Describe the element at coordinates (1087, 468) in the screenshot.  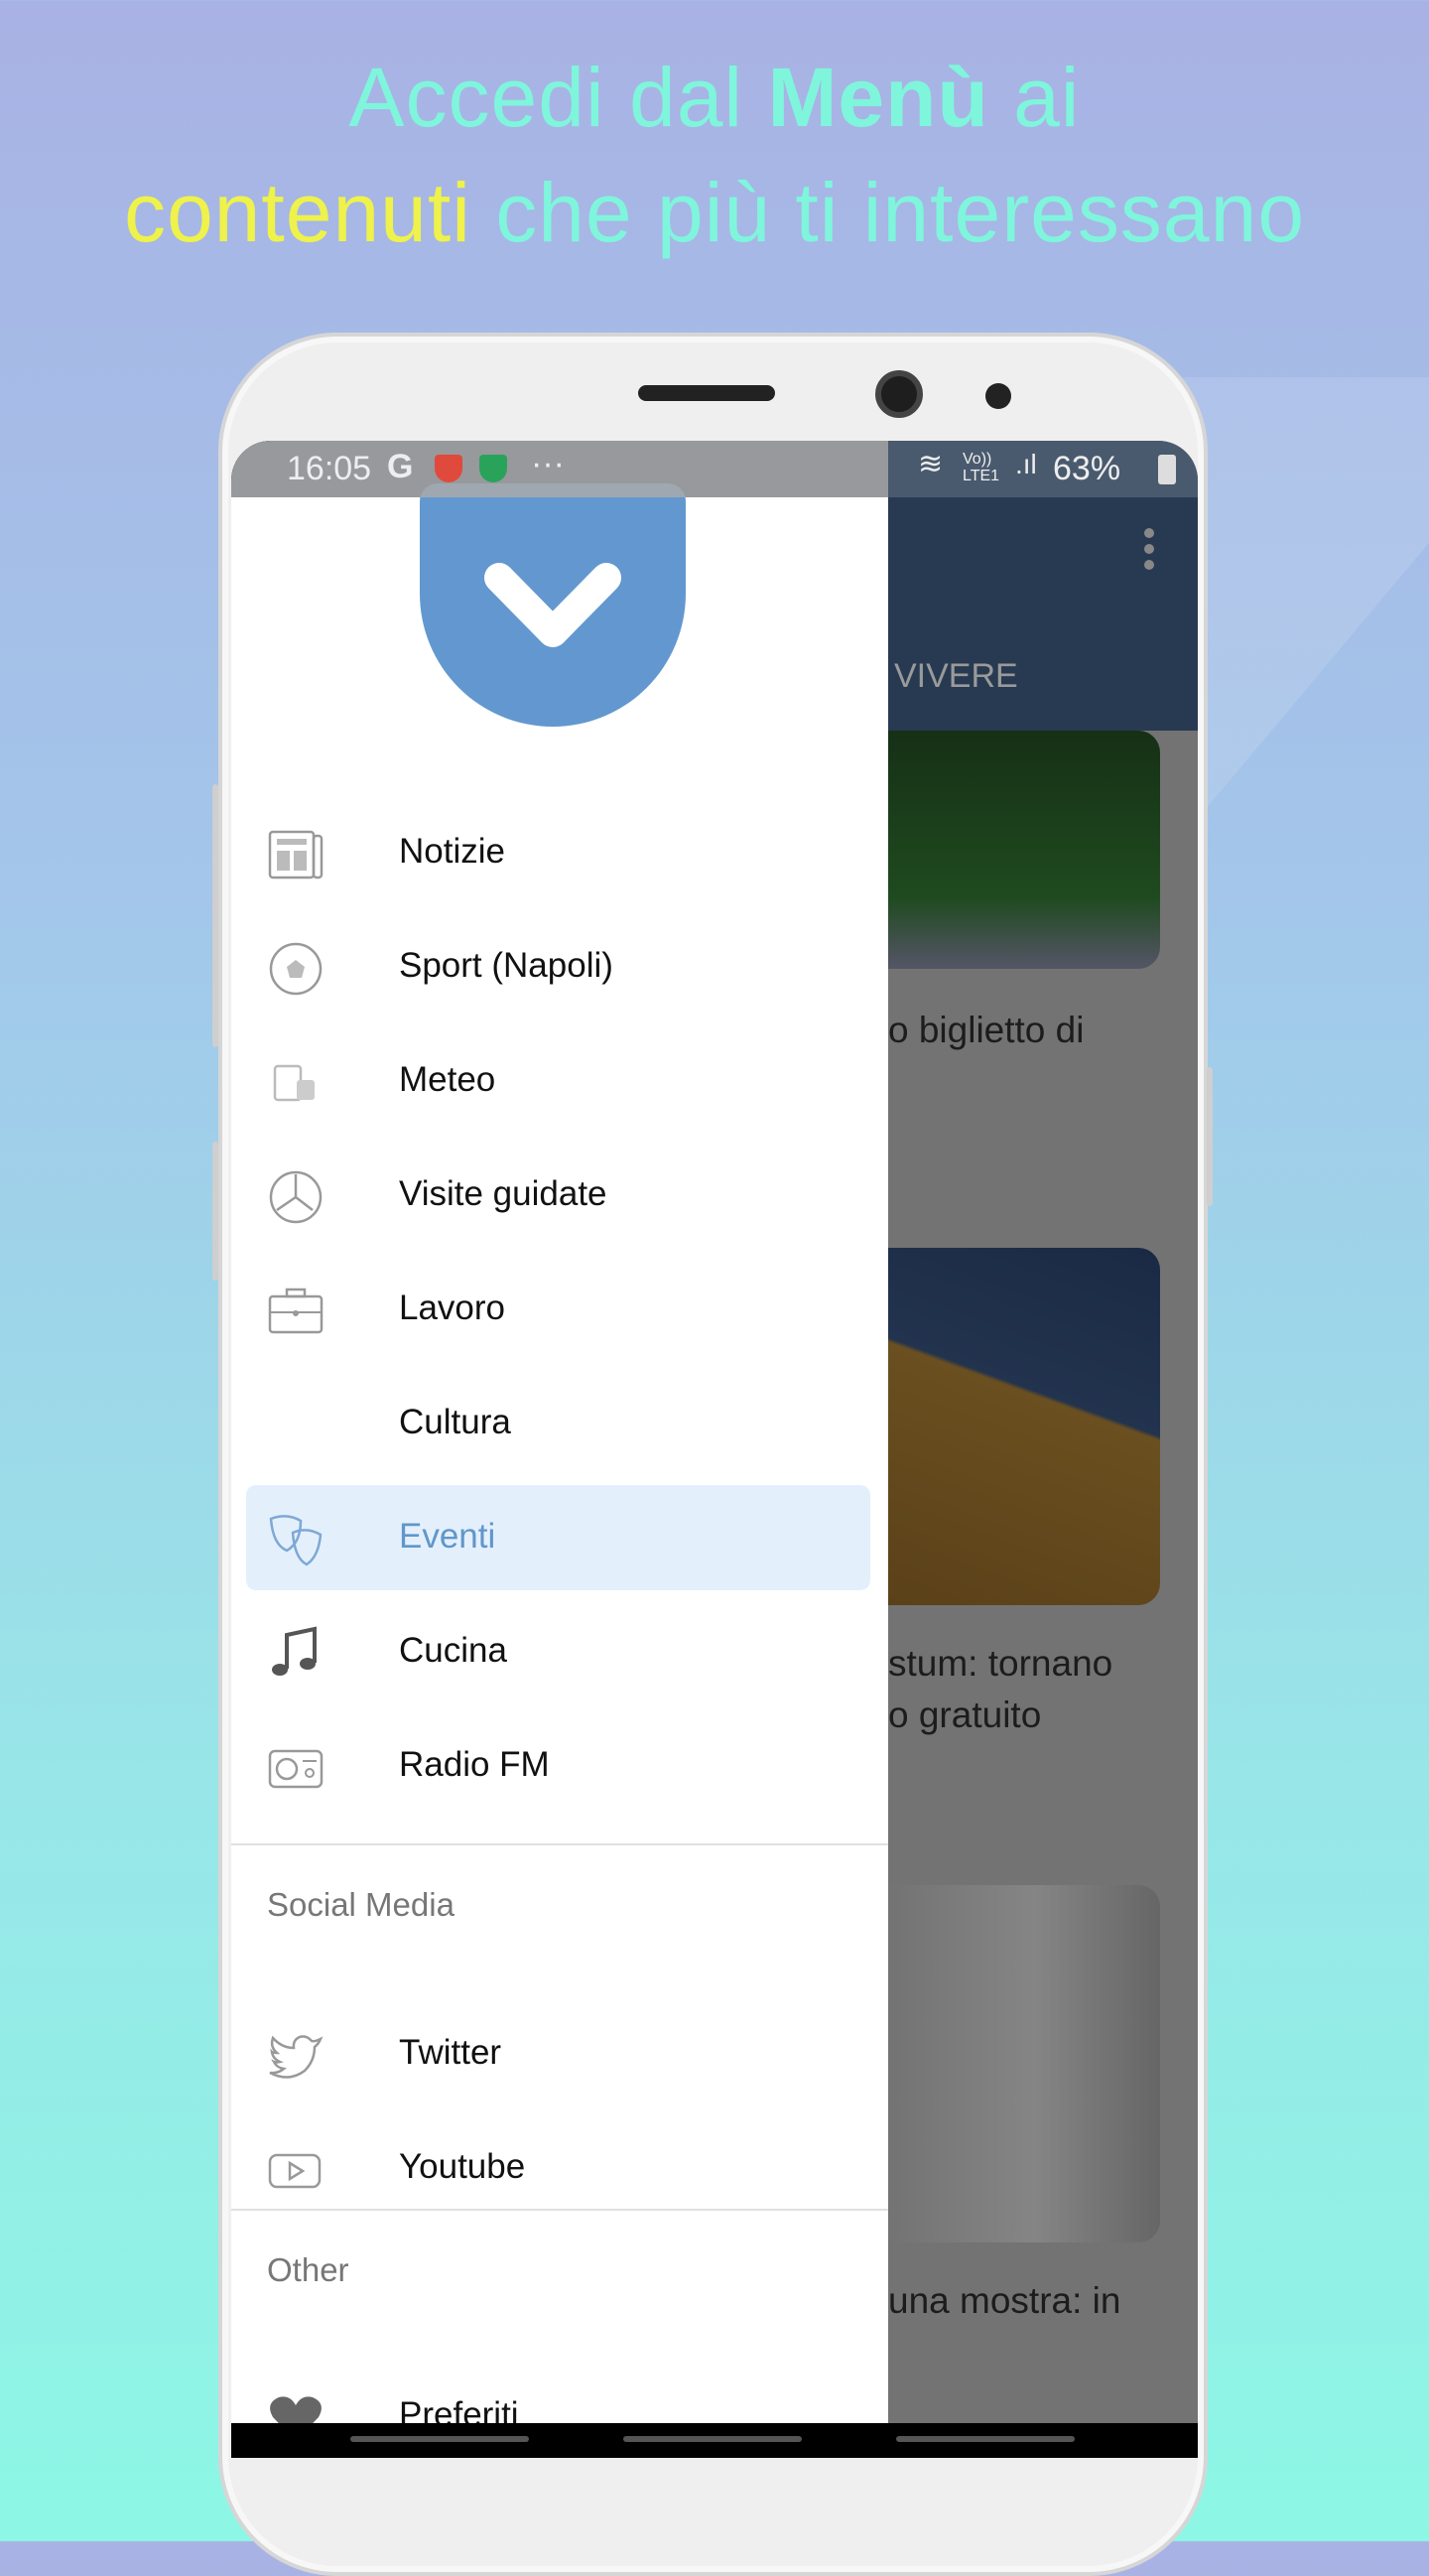
I see `battery-percent: 63%` at that location.